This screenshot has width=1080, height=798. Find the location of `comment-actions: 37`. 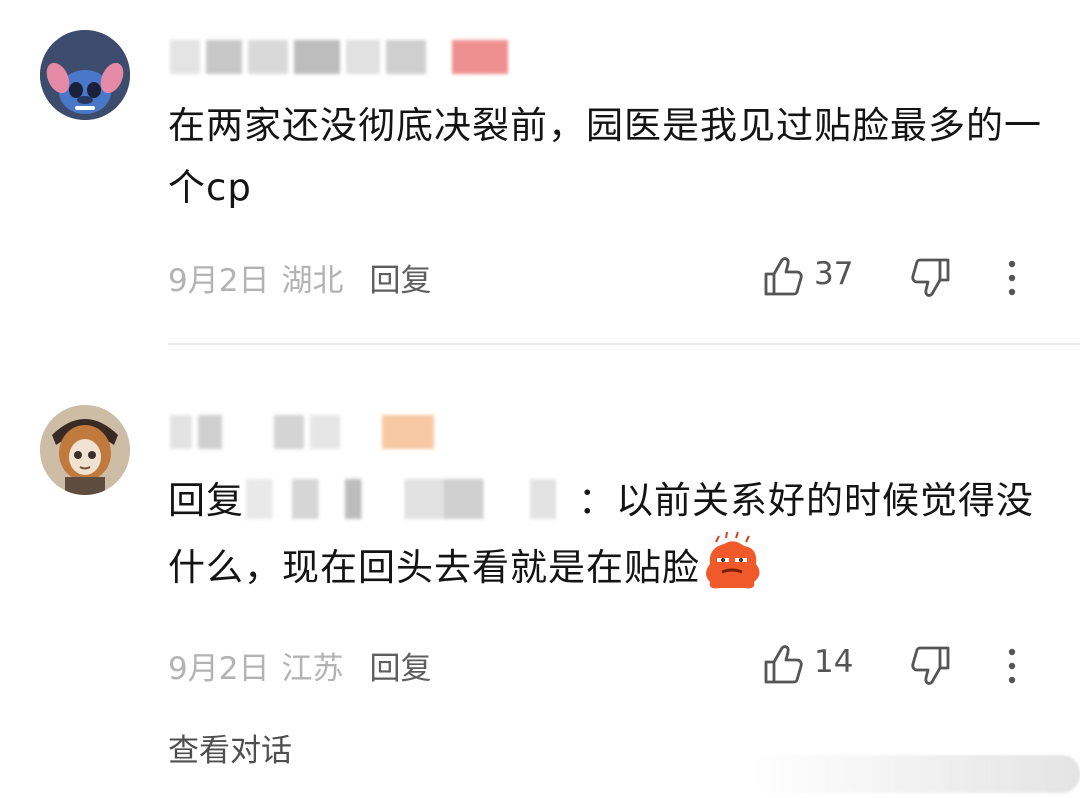

comment-actions: 37 is located at coordinates (920, 277).